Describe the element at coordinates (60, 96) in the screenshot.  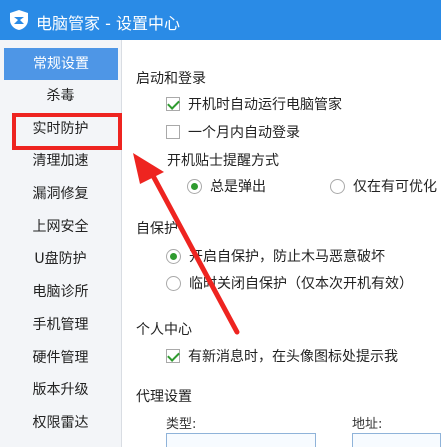
I see `sidebar-item-antivirus: 杀毒` at that location.